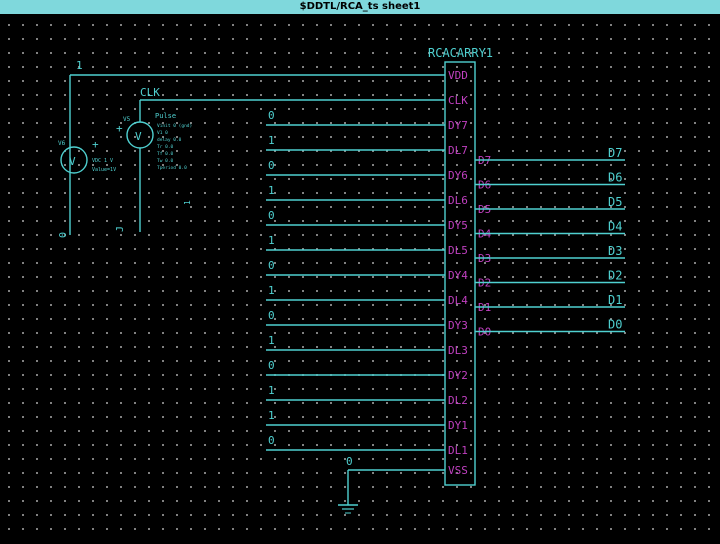  What do you see at coordinates (87, 188) in the screenshot?
I see `dc-source-v6: V V6 VDC 1 V Value=1V + 0` at bounding box center [87, 188].